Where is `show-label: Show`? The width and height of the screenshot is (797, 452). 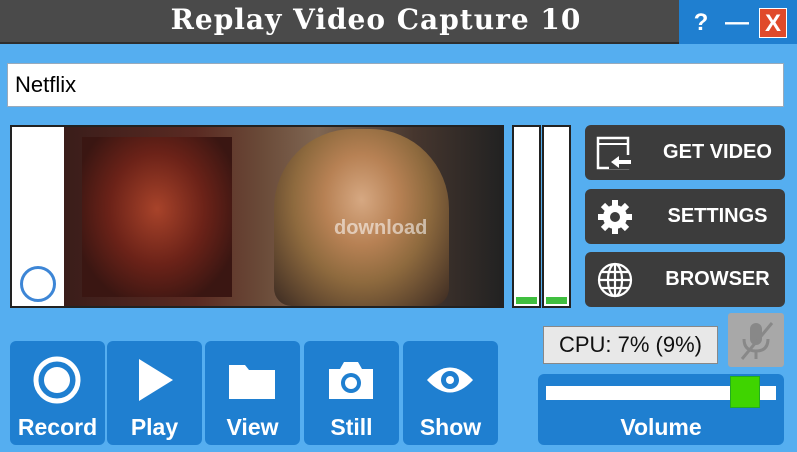
show-label: Show is located at coordinates (450, 427).